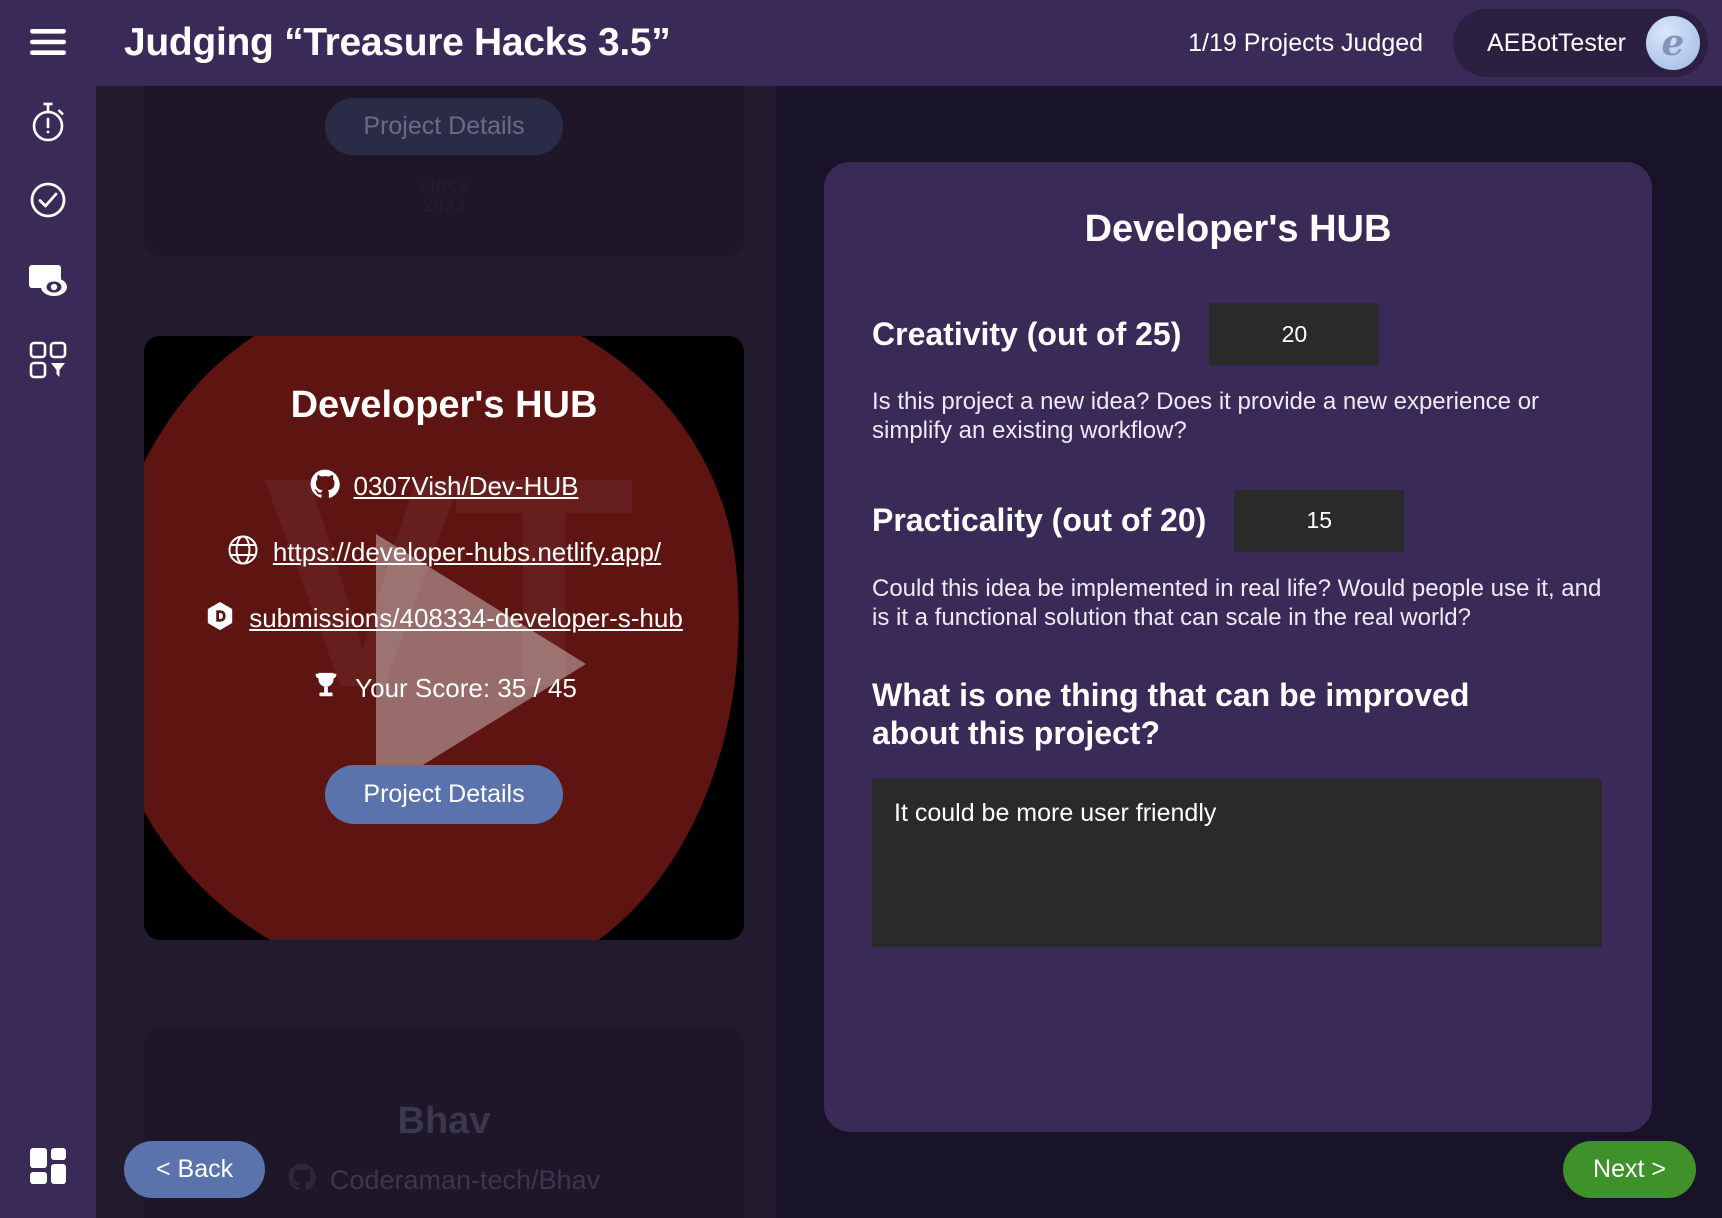  I want to click on project-details-button: Project Details, so click(444, 794).